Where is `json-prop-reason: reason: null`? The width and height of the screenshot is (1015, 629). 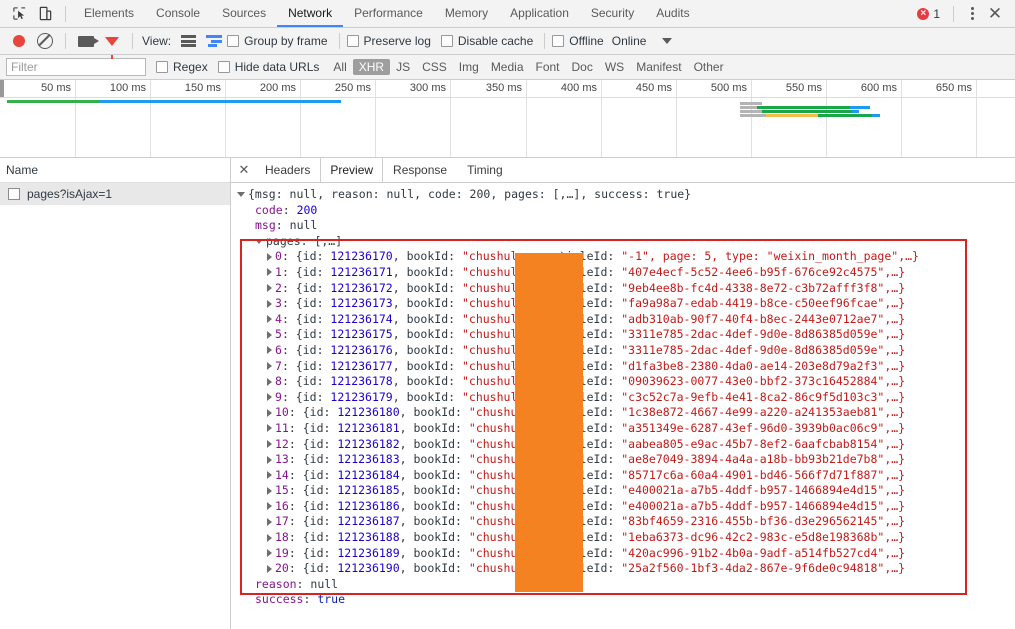 json-prop-reason: reason: null is located at coordinates (626, 585).